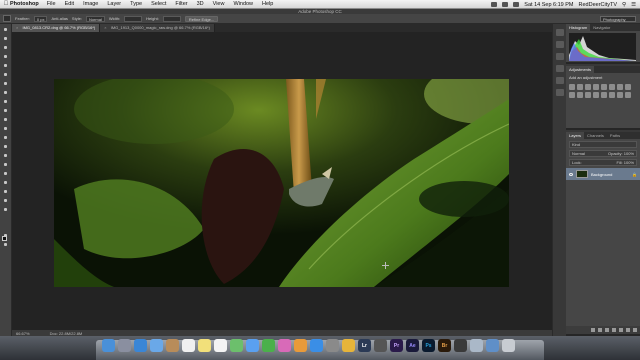 Image resolution: width=640 pixels, height=360 pixels. I want to click on menu-layer: Layer, so click(114, 4).